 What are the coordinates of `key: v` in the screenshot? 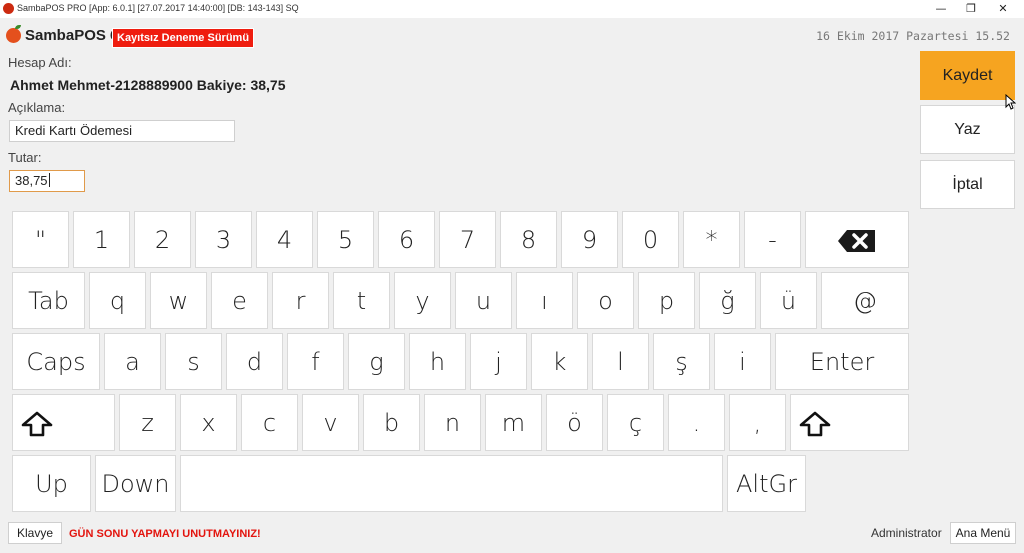 It's located at (330, 422).